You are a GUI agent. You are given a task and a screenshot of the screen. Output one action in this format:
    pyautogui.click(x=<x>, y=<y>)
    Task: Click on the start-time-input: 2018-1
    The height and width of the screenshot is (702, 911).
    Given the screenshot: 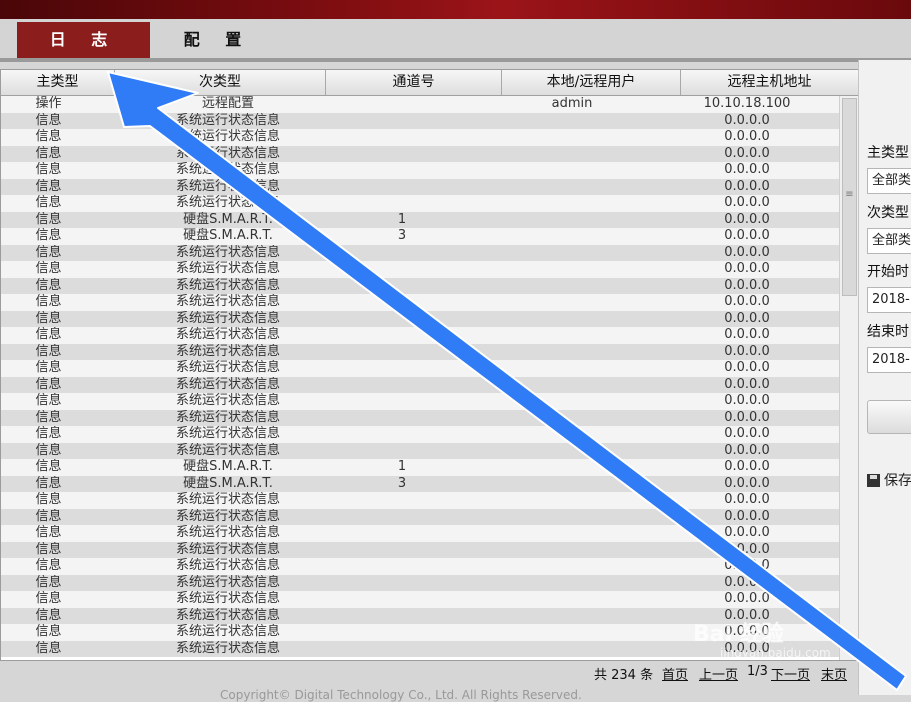 What is the action you would take?
    pyautogui.click(x=889, y=300)
    